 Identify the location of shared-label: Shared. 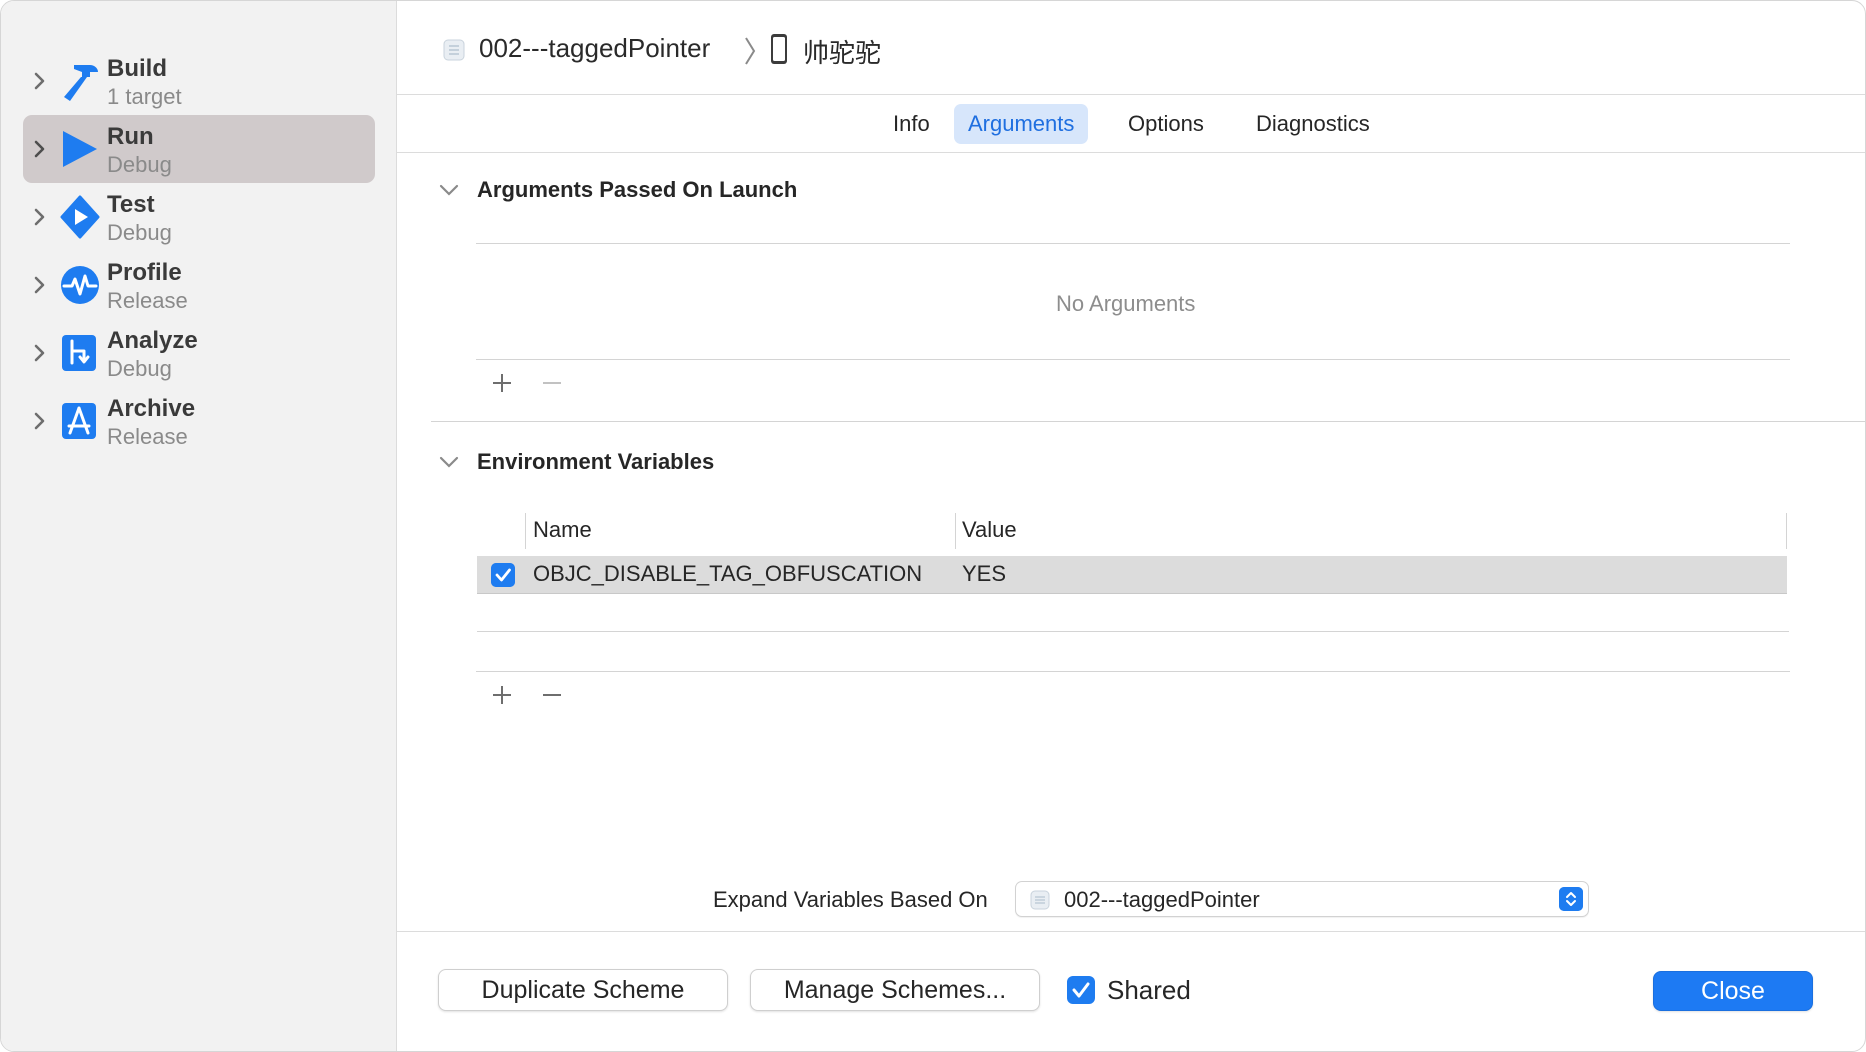
(1149, 990).